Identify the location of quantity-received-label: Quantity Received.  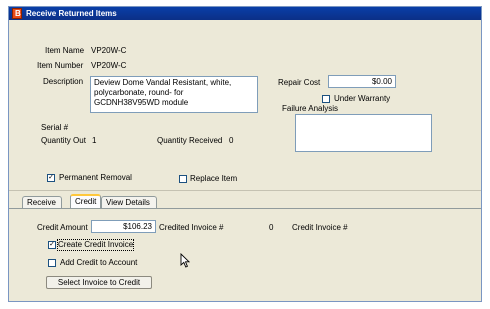
(190, 140).